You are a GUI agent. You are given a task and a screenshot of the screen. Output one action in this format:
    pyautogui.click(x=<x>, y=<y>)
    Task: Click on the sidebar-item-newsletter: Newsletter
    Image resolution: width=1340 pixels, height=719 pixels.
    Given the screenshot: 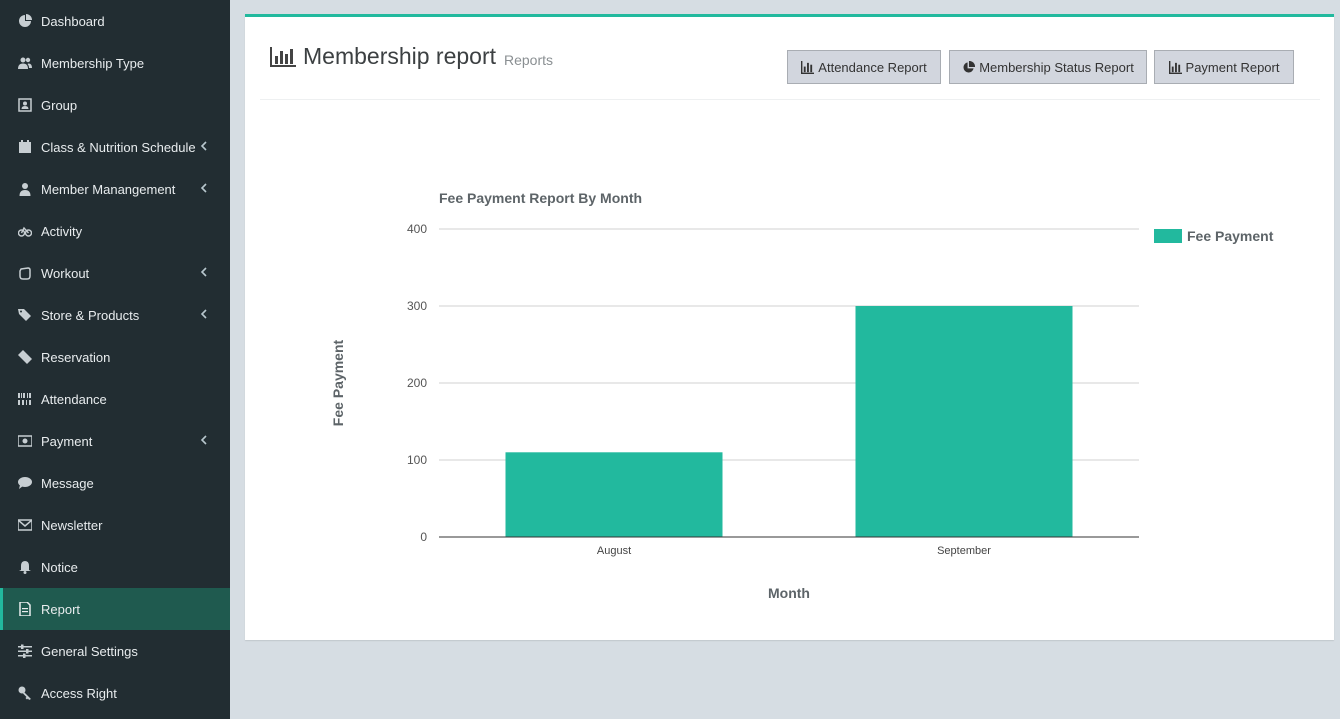 What is the action you would take?
    pyautogui.click(x=115, y=525)
    